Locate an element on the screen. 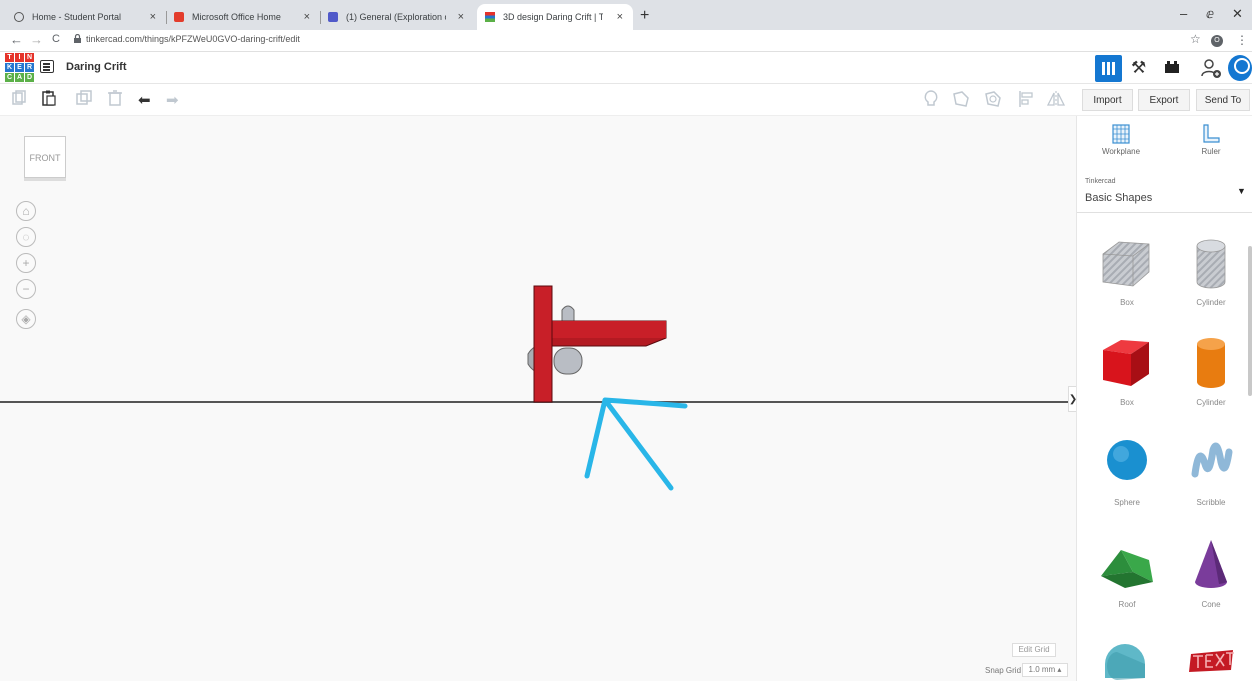 This screenshot has height=687, width=1252. undo-icon: ⬅ is located at coordinates (144, 100).